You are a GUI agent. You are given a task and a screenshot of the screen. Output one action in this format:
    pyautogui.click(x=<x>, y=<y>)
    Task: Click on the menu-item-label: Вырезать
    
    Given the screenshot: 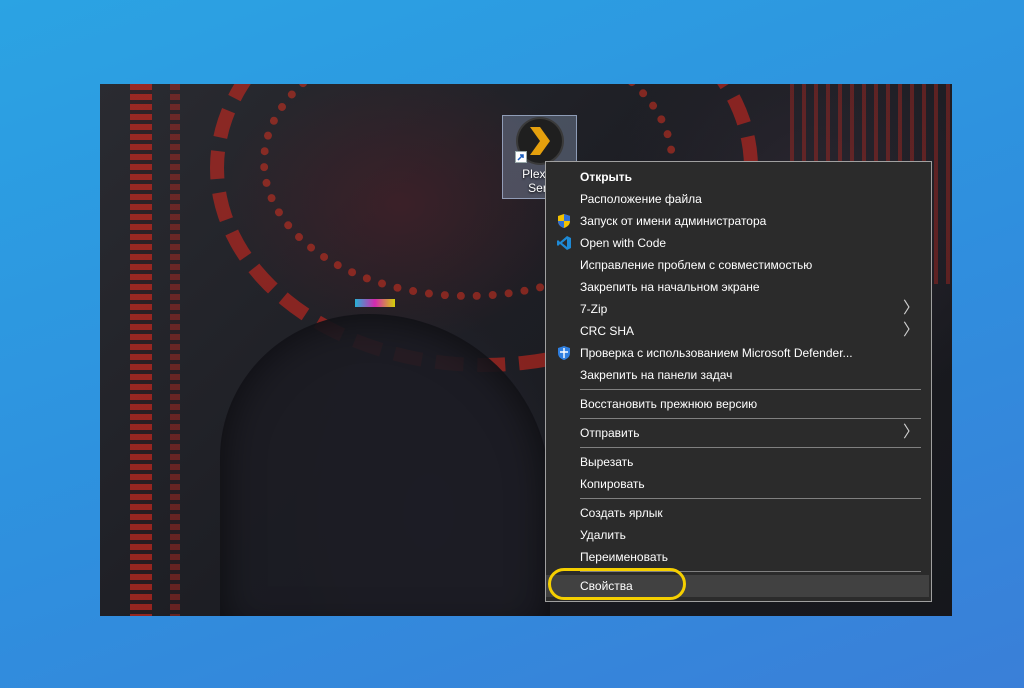 What is the action you would take?
    pyautogui.click(x=607, y=462)
    